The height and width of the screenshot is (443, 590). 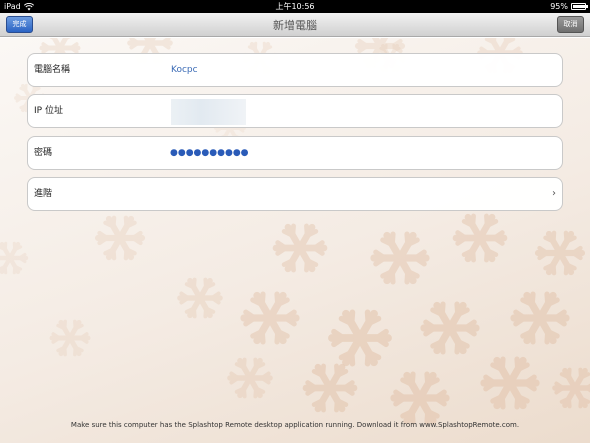 I want to click on advanced-row: 進階 ›, so click(x=295, y=194).